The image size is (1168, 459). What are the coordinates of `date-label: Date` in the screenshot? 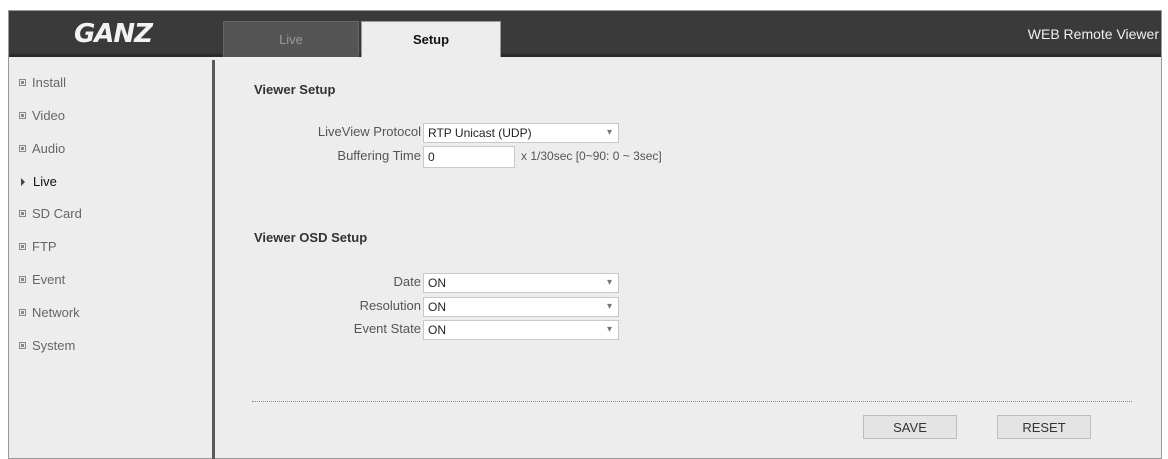 It's located at (407, 281).